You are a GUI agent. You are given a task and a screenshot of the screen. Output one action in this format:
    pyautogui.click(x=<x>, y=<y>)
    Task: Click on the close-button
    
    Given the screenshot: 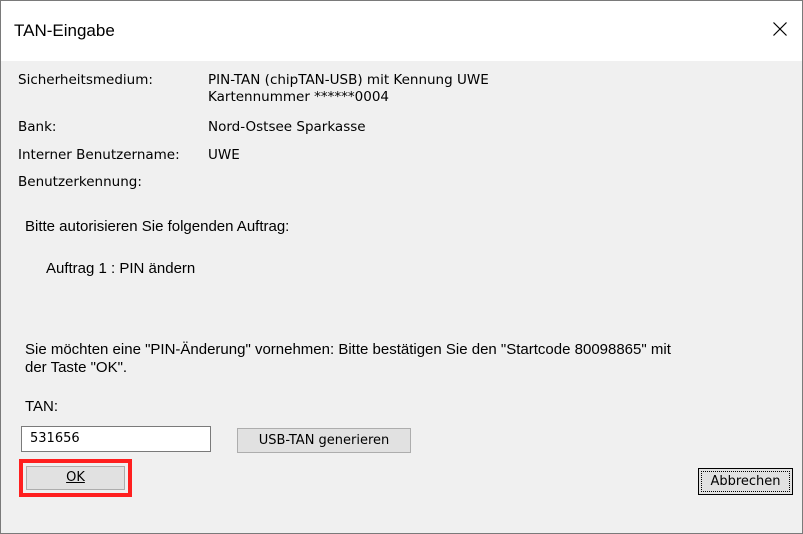 What is the action you would take?
    pyautogui.click(x=780, y=29)
    